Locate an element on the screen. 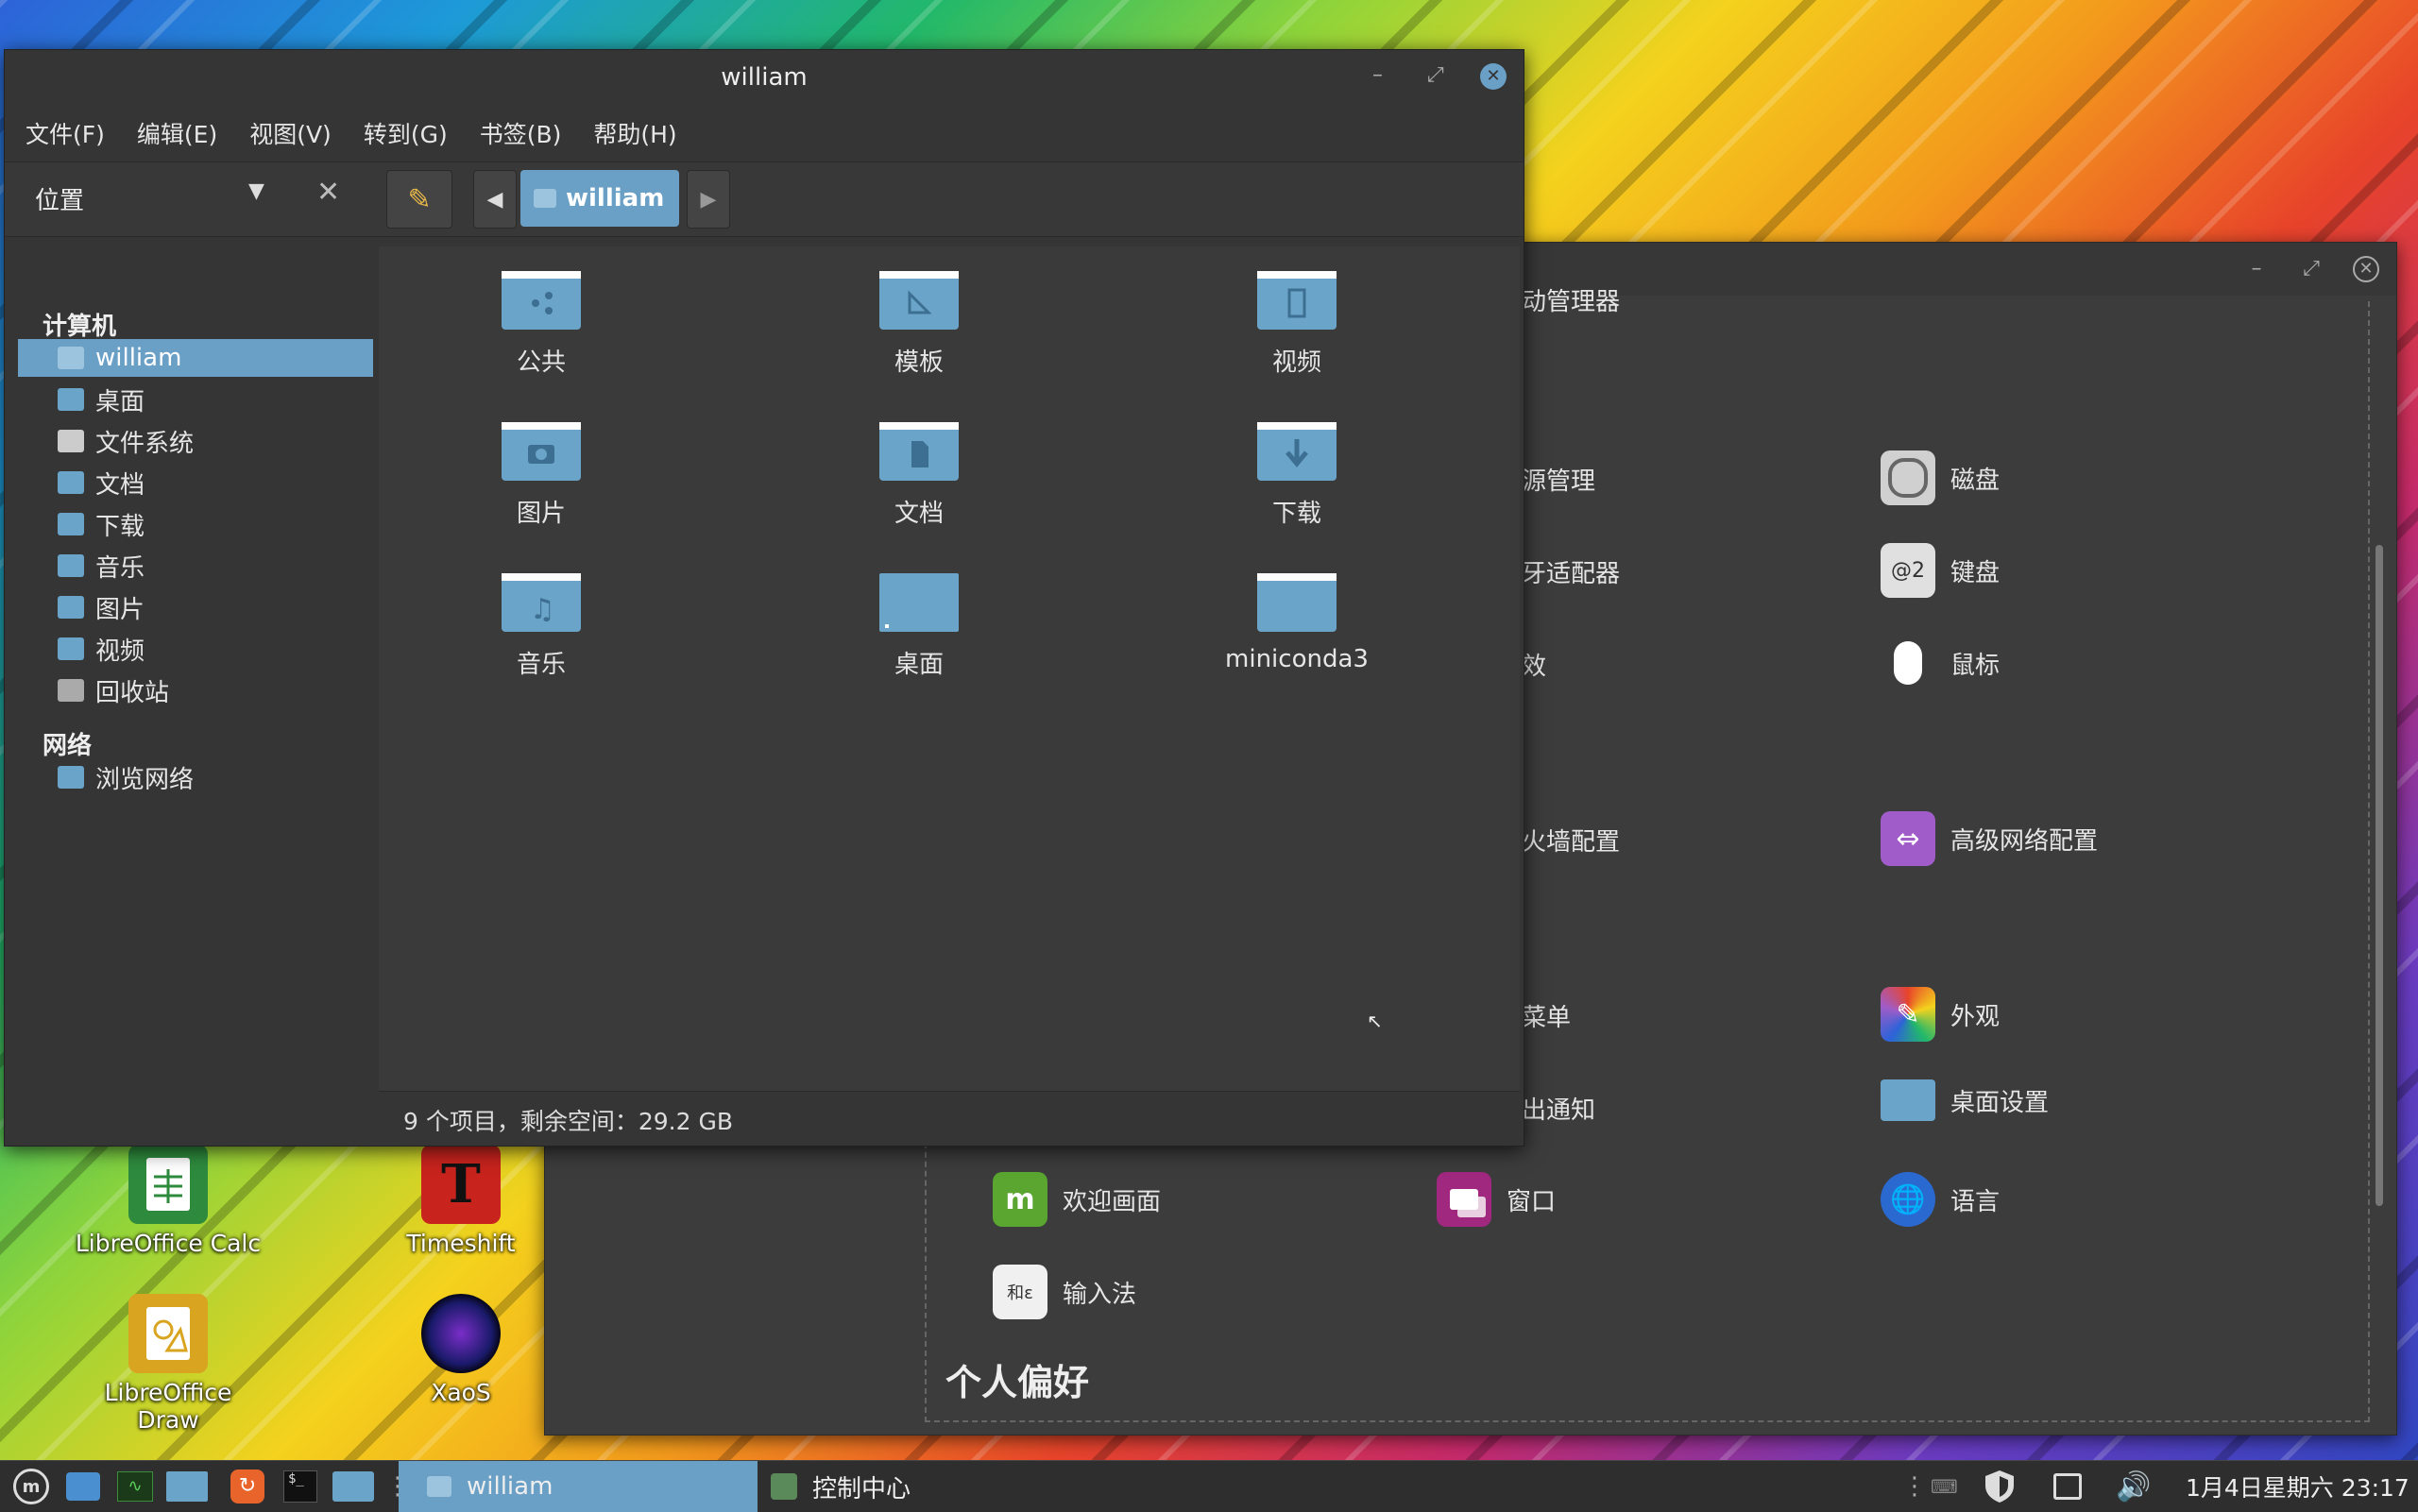 This screenshot has width=2418, height=1512. mouse-icon is located at coordinates (1908, 663).